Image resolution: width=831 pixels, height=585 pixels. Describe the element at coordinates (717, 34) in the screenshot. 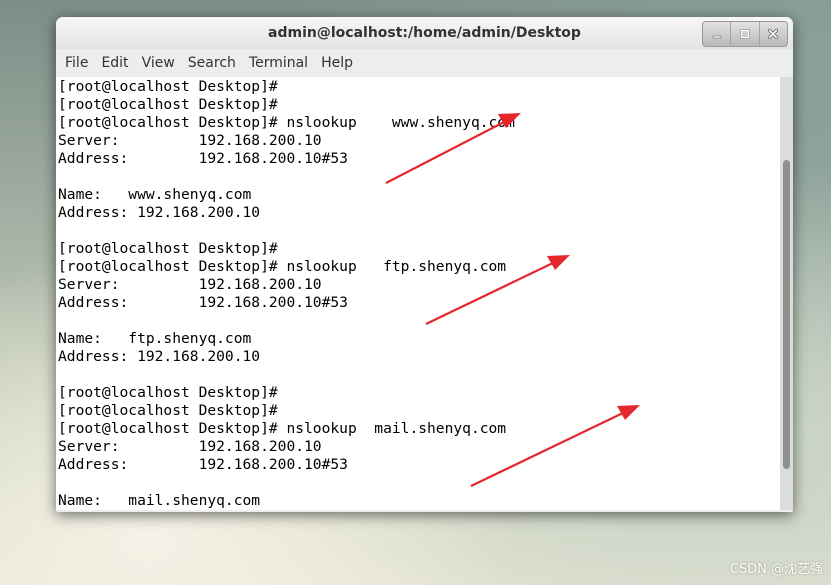

I see `minimize-button` at that location.